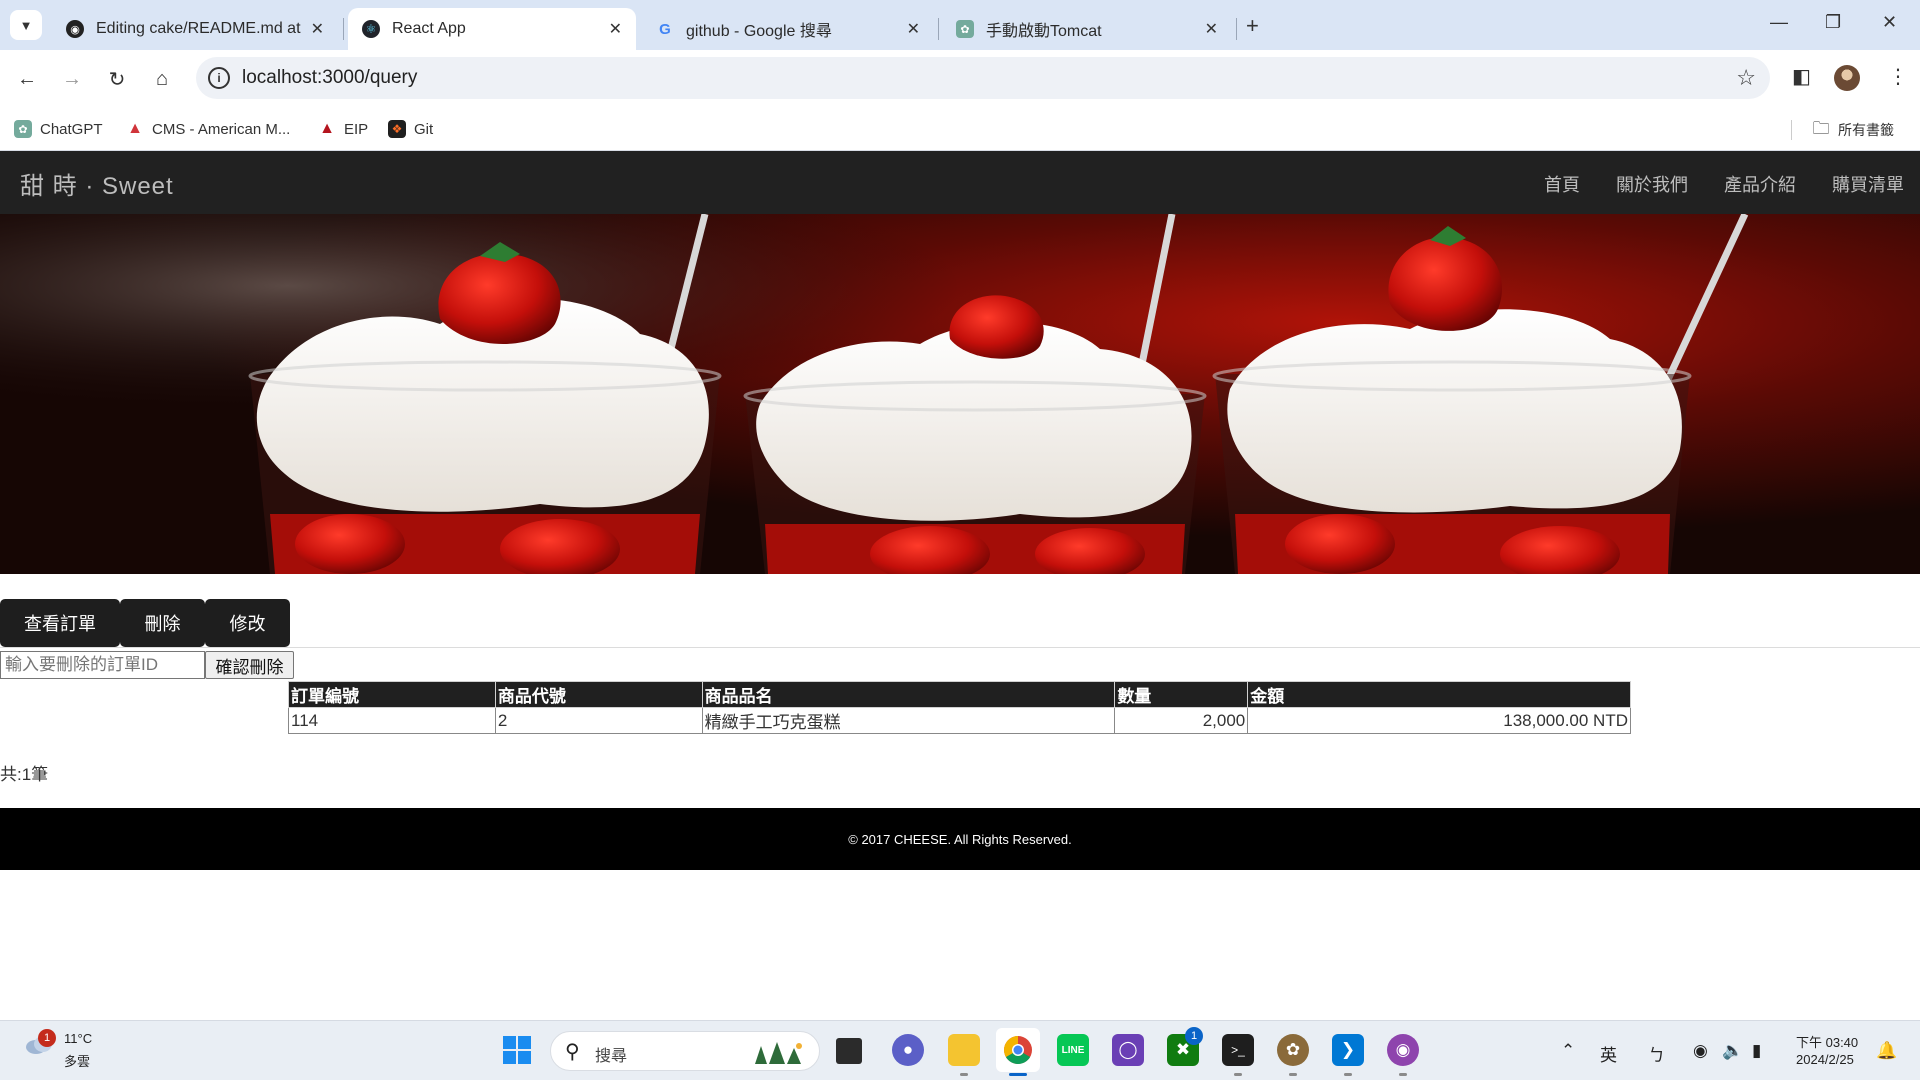  I want to click on eip-icon: ▲, so click(327, 128).